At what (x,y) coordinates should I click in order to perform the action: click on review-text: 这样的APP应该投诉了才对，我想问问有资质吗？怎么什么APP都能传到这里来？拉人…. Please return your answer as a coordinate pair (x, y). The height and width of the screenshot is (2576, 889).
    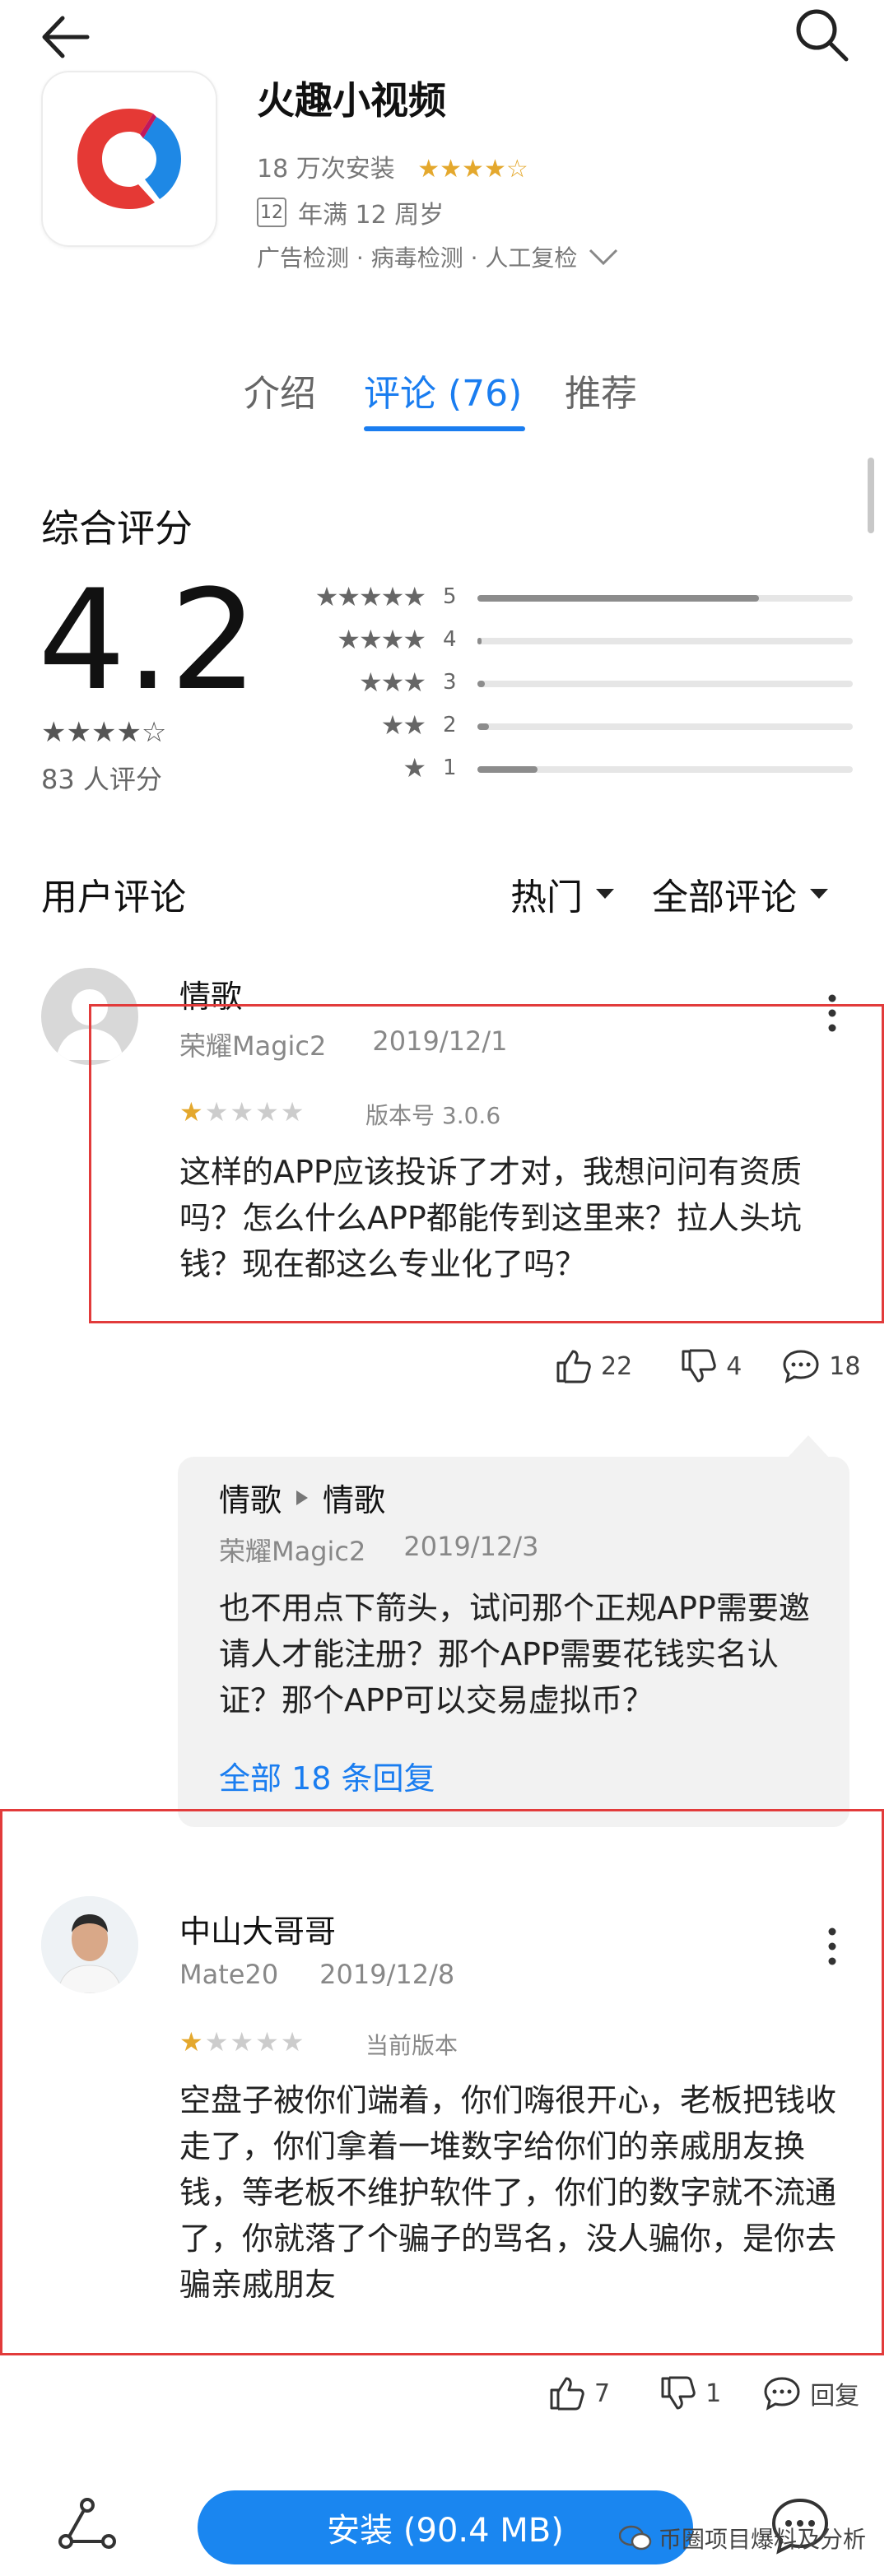
    Looking at the image, I should click on (491, 1218).